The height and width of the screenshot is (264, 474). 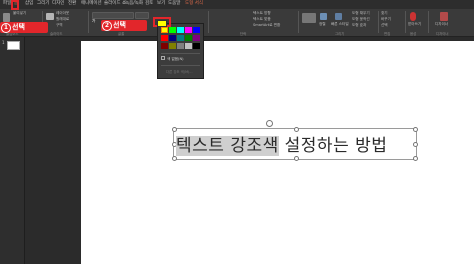 What do you see at coordinates (384, 13) in the screenshot?
I see `find-button: 찾기` at bounding box center [384, 13].